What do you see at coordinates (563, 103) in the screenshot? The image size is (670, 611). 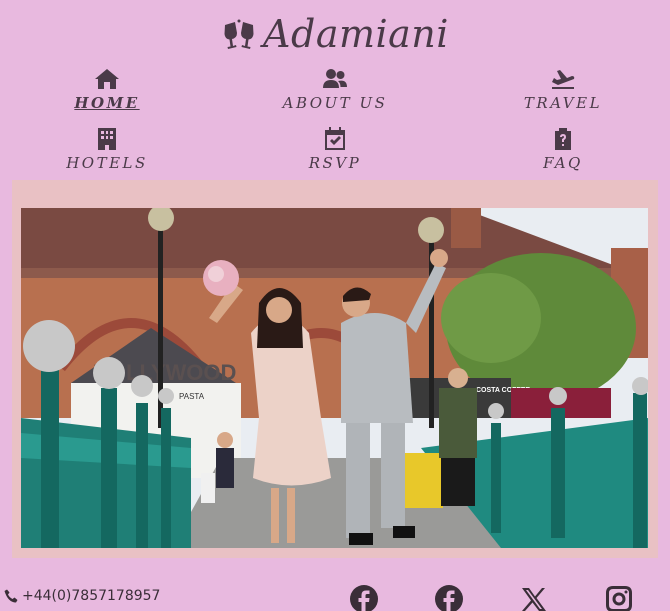 I see `nav-label-travel: TRAVEL` at bounding box center [563, 103].